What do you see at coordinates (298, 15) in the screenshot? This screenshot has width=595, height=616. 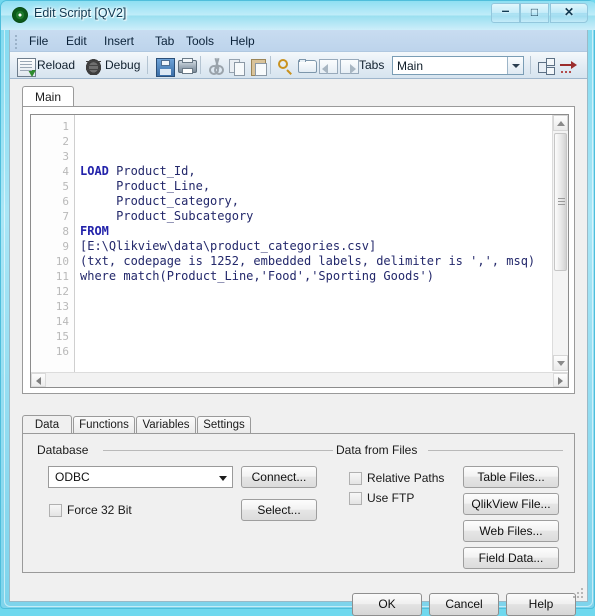 I see `title-bar: Edit Script [QV2] – □ ✕` at bounding box center [298, 15].